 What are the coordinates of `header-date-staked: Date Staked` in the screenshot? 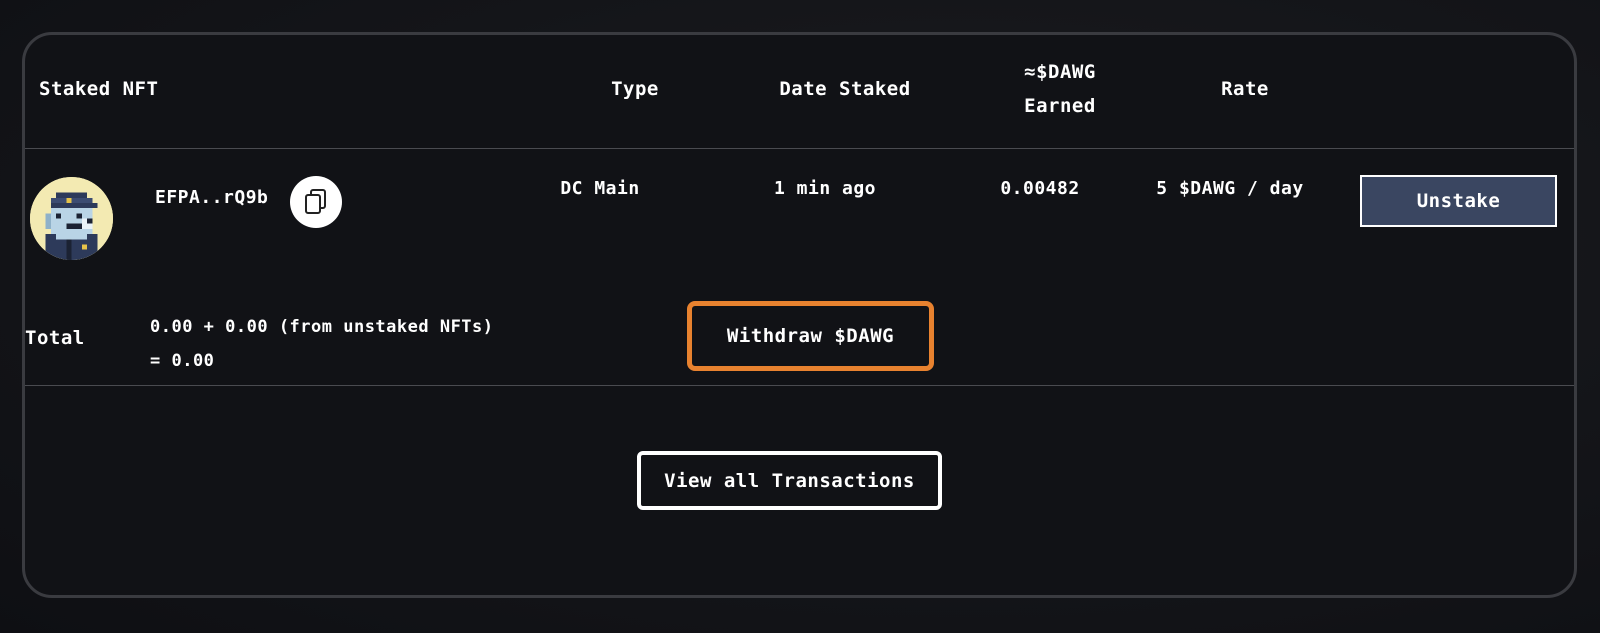 It's located at (845, 89).